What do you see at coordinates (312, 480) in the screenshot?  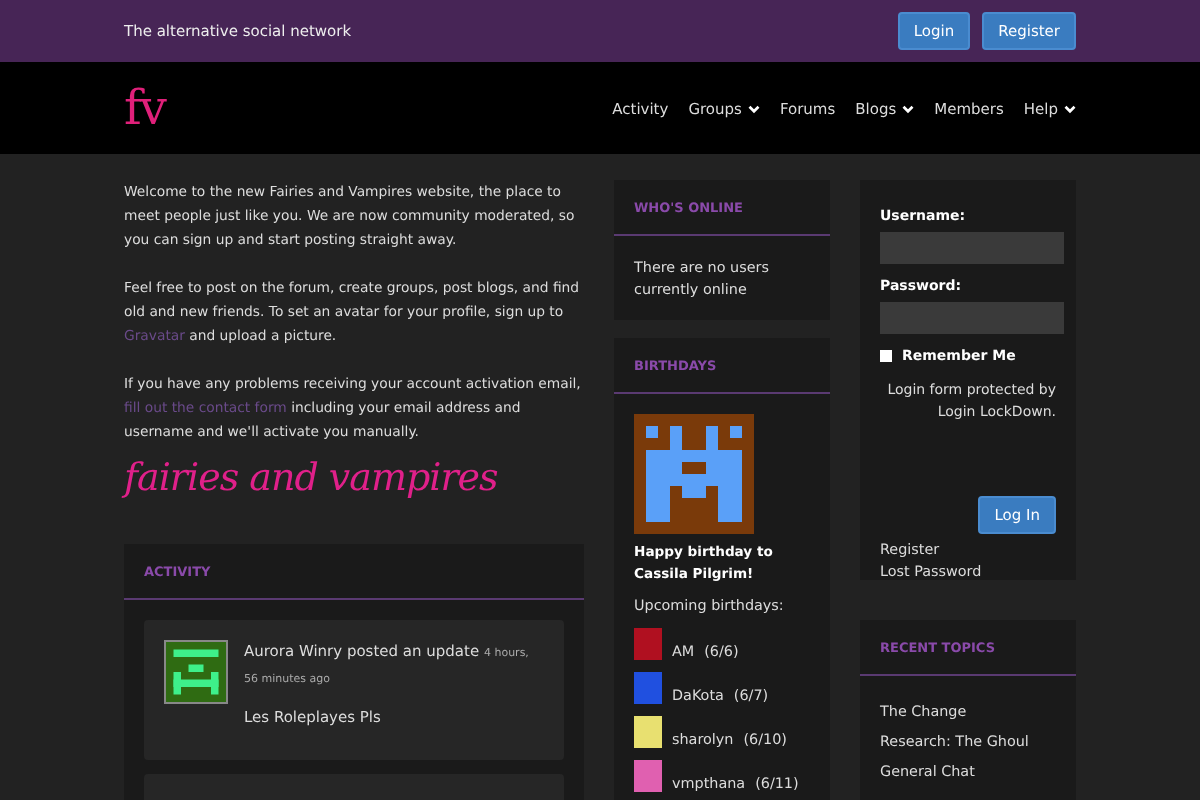 I see `banner-logo: fairies and vampires` at bounding box center [312, 480].